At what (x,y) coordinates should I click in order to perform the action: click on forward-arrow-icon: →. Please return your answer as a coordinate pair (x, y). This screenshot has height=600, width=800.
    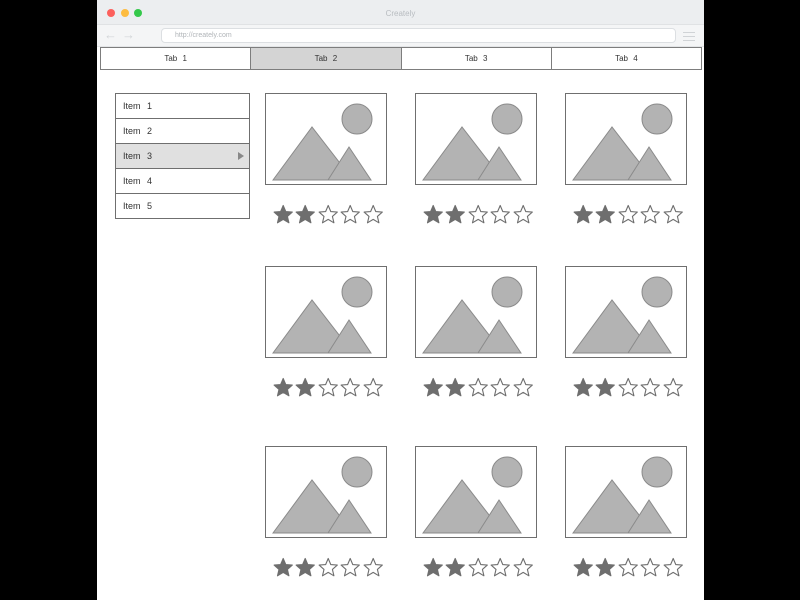
    Looking at the image, I should click on (128, 35).